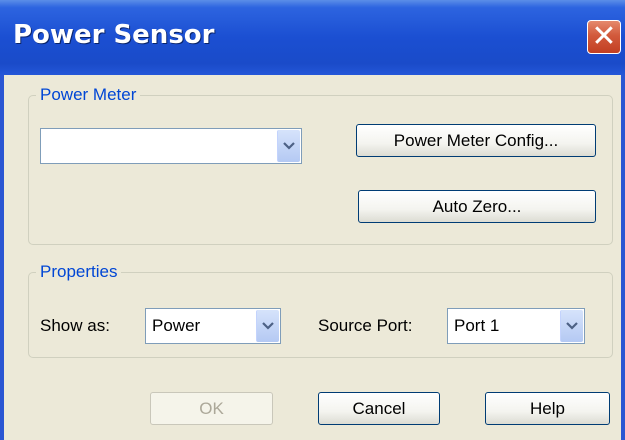 Image resolution: width=625 pixels, height=440 pixels. I want to click on show-as-value: Power, so click(176, 325).